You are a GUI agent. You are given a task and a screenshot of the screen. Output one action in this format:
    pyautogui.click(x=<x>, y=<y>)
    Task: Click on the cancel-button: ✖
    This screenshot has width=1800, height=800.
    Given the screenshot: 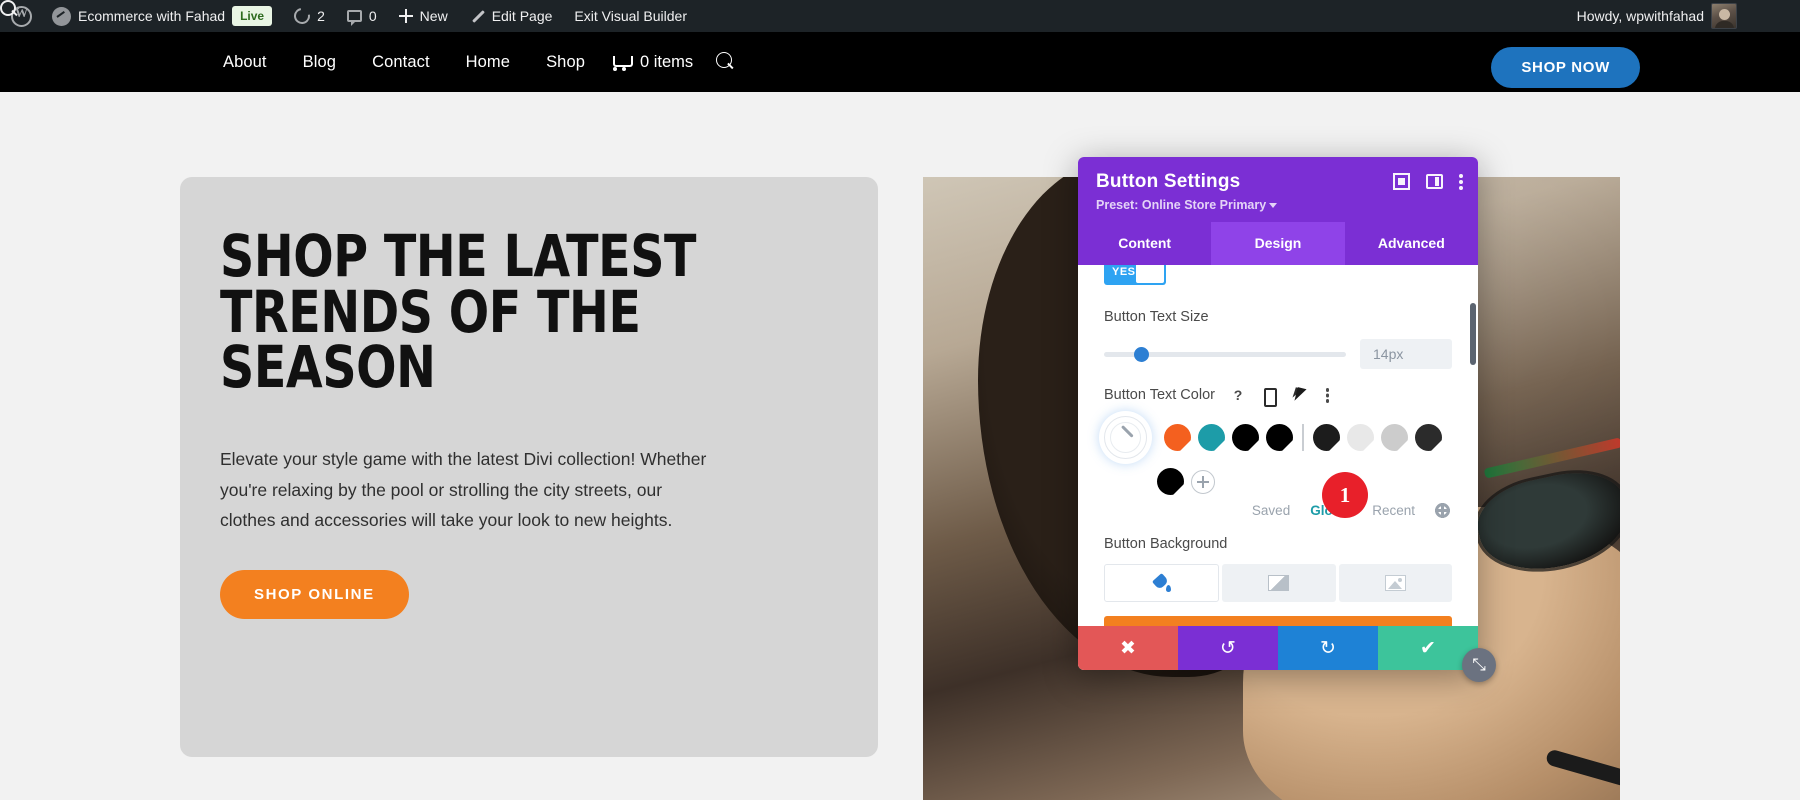 What is the action you would take?
    pyautogui.click(x=1128, y=648)
    